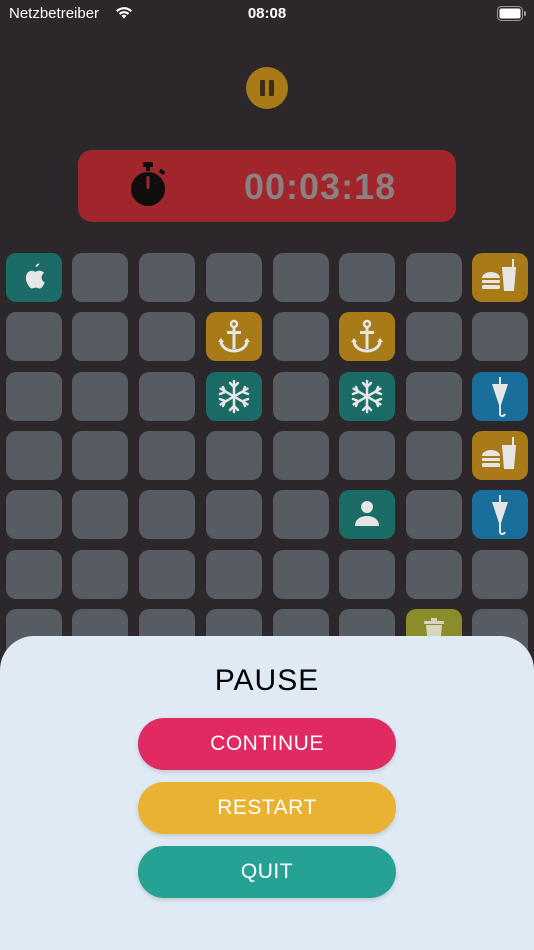  What do you see at coordinates (267, 872) in the screenshot?
I see `quit-button: QUIT` at bounding box center [267, 872].